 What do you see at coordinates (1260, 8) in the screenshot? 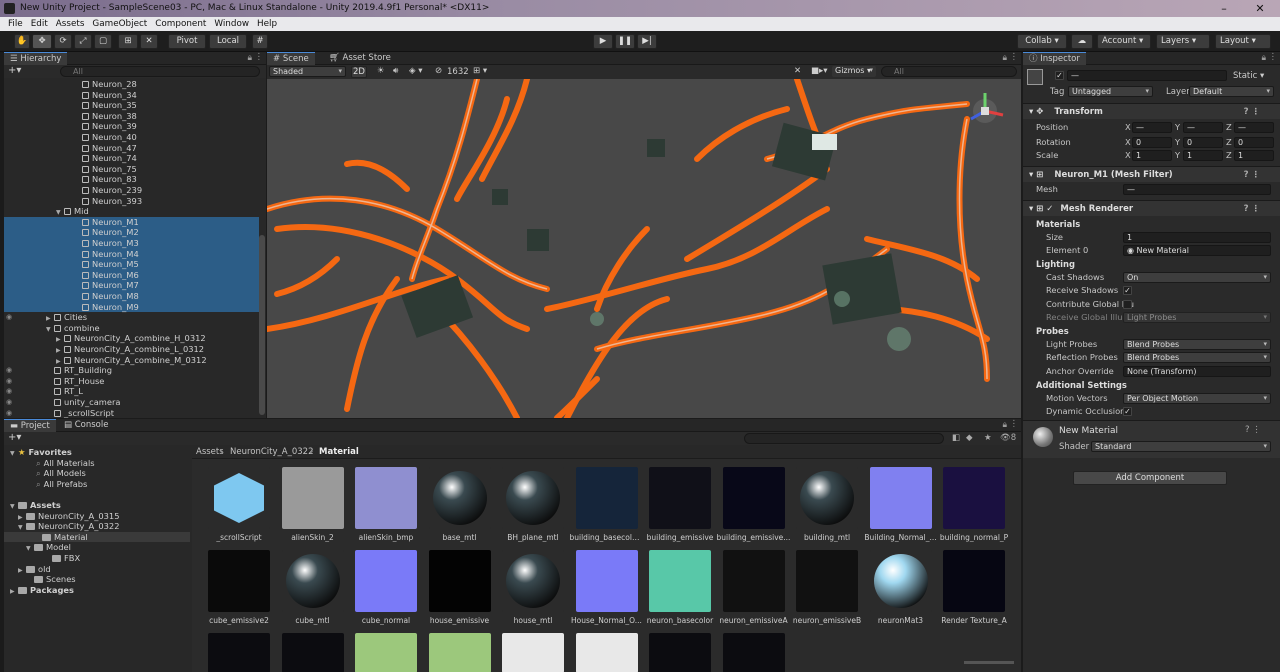
I see `close-button: ✕` at bounding box center [1260, 8].